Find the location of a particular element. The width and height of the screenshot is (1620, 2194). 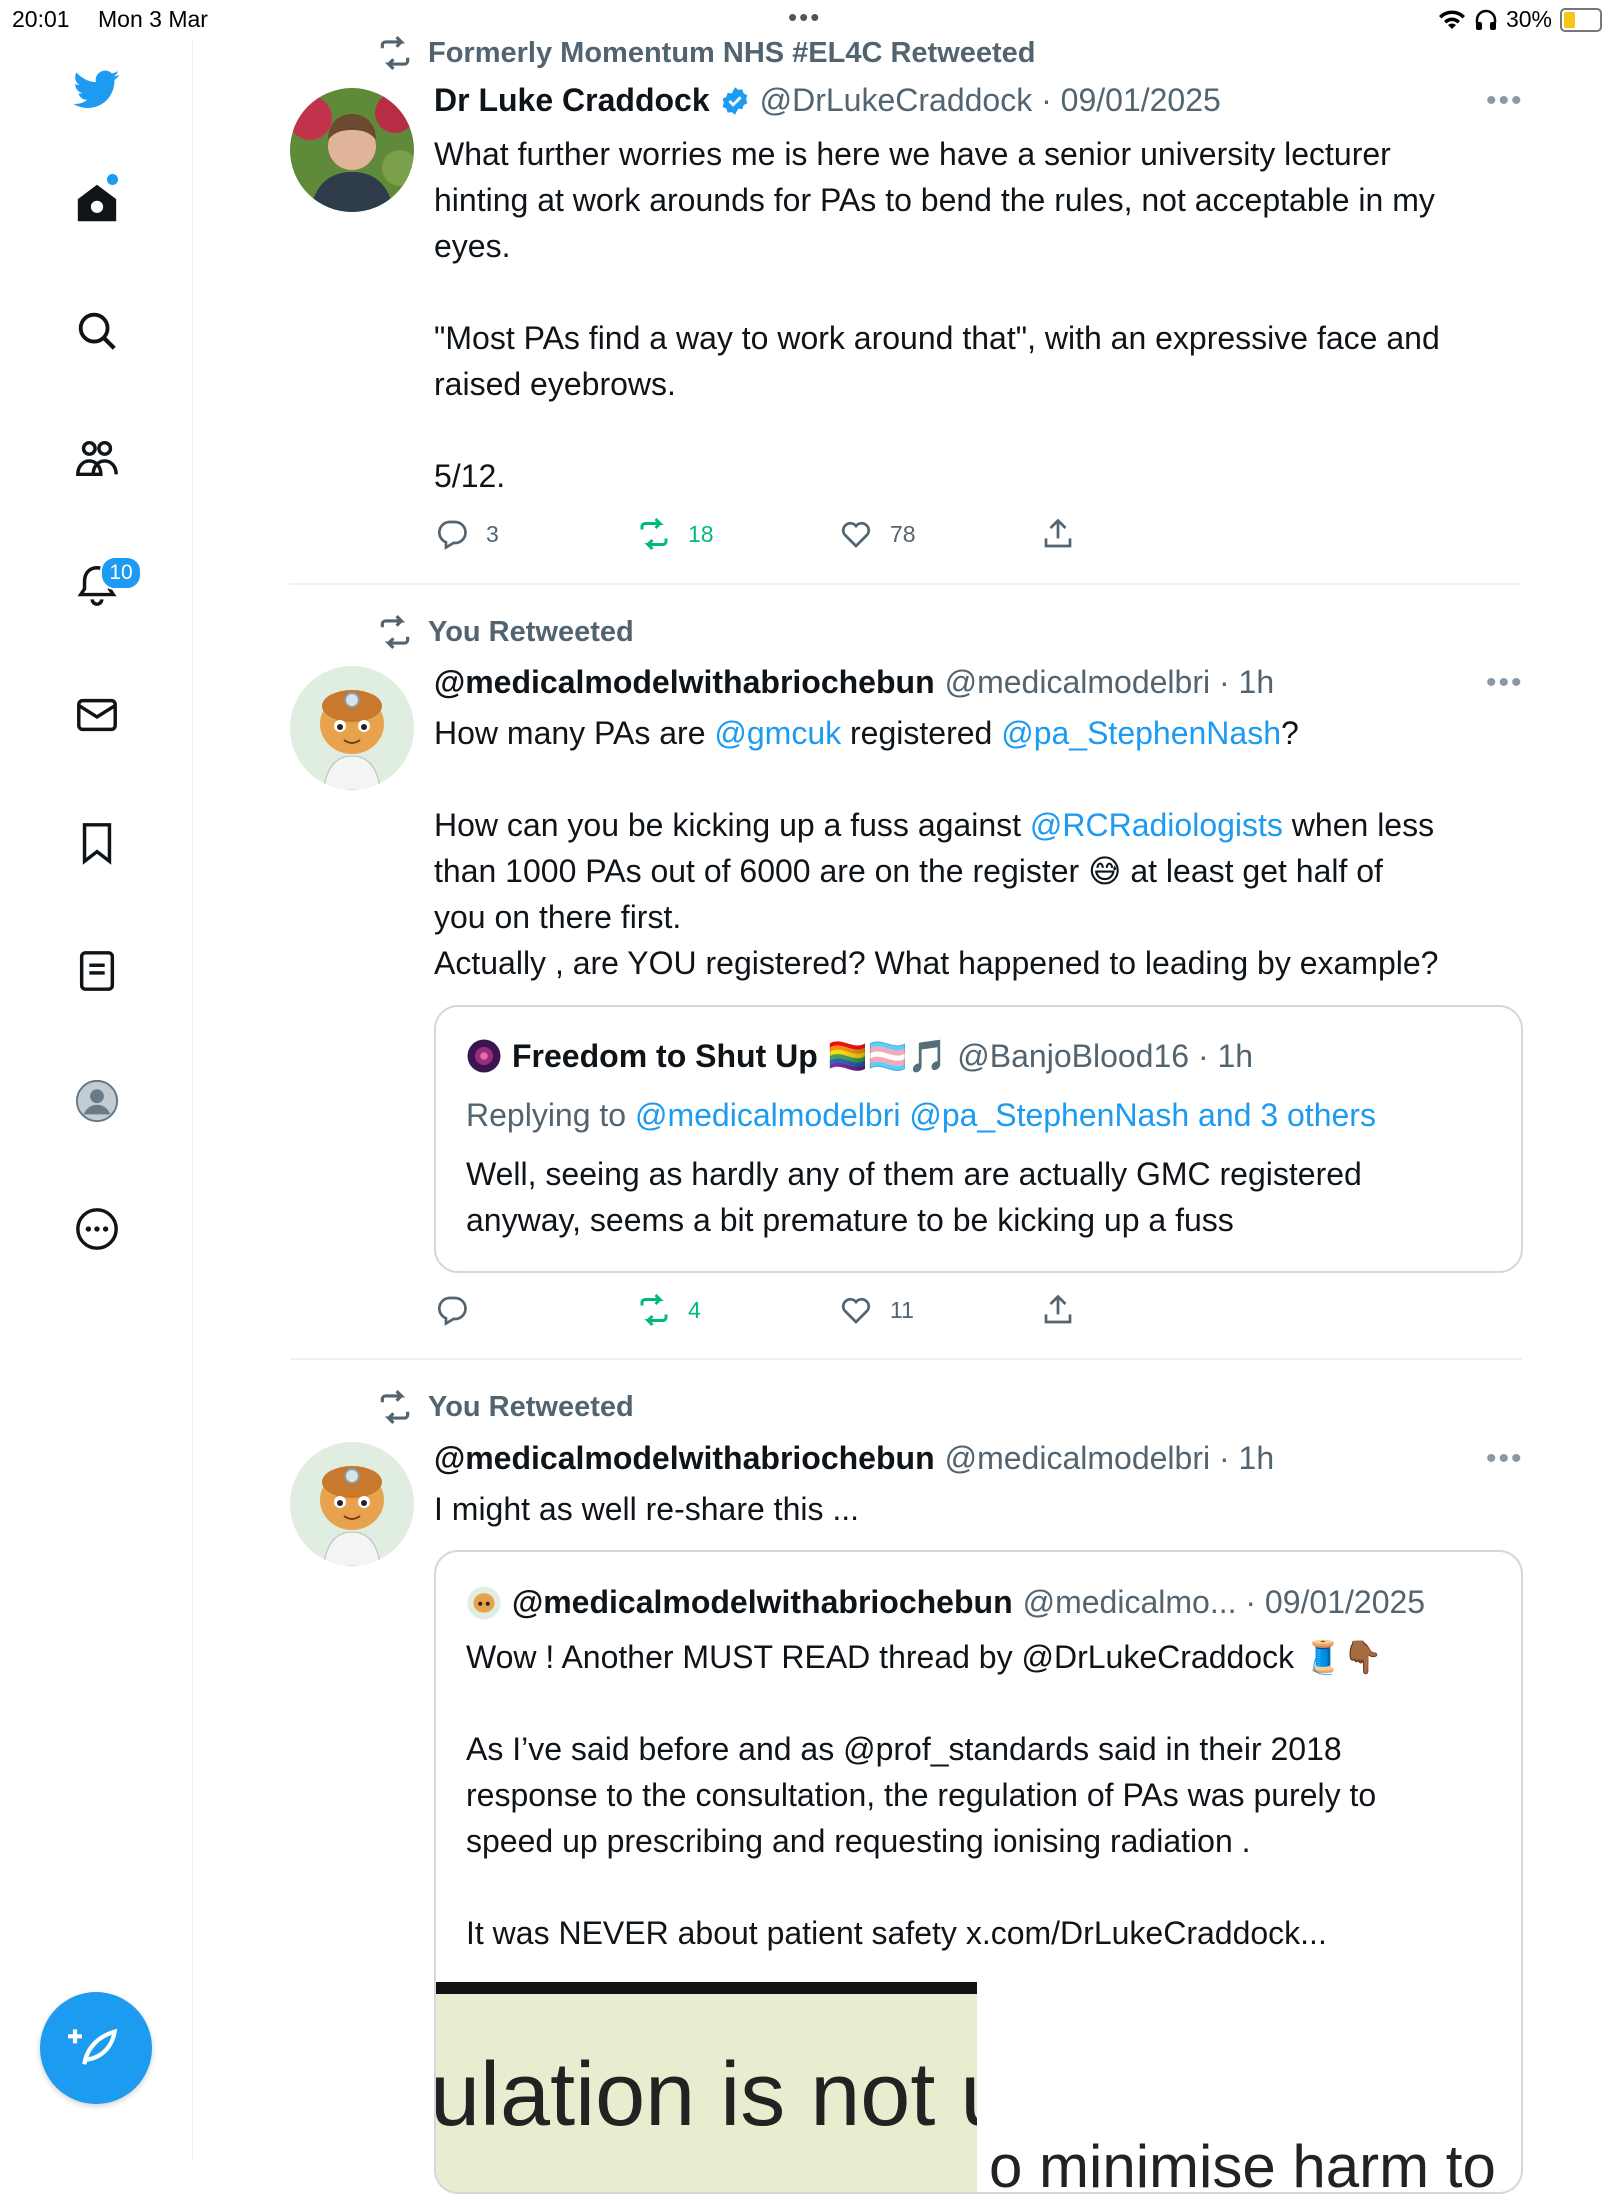

reply-button is located at coordinates (535, 1310).